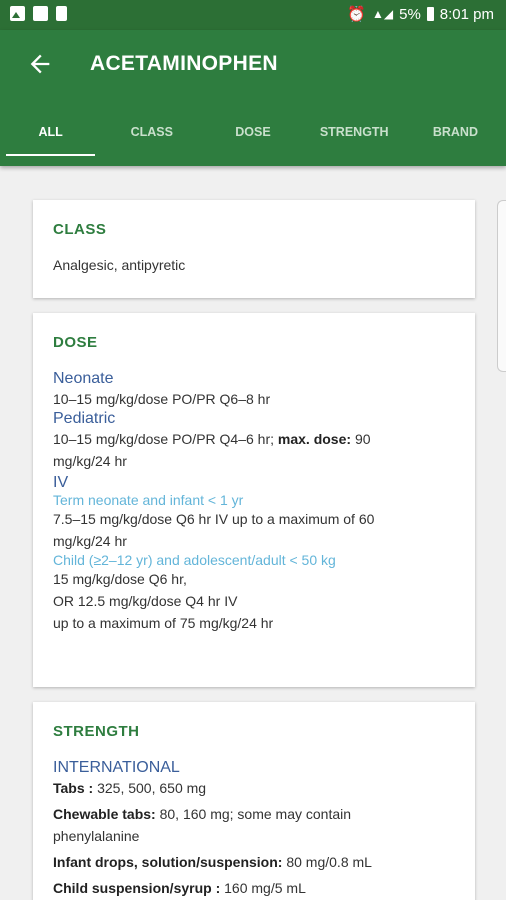 The height and width of the screenshot is (900, 506). What do you see at coordinates (455, 141) in the screenshot?
I see `tab-brand: BRAND` at bounding box center [455, 141].